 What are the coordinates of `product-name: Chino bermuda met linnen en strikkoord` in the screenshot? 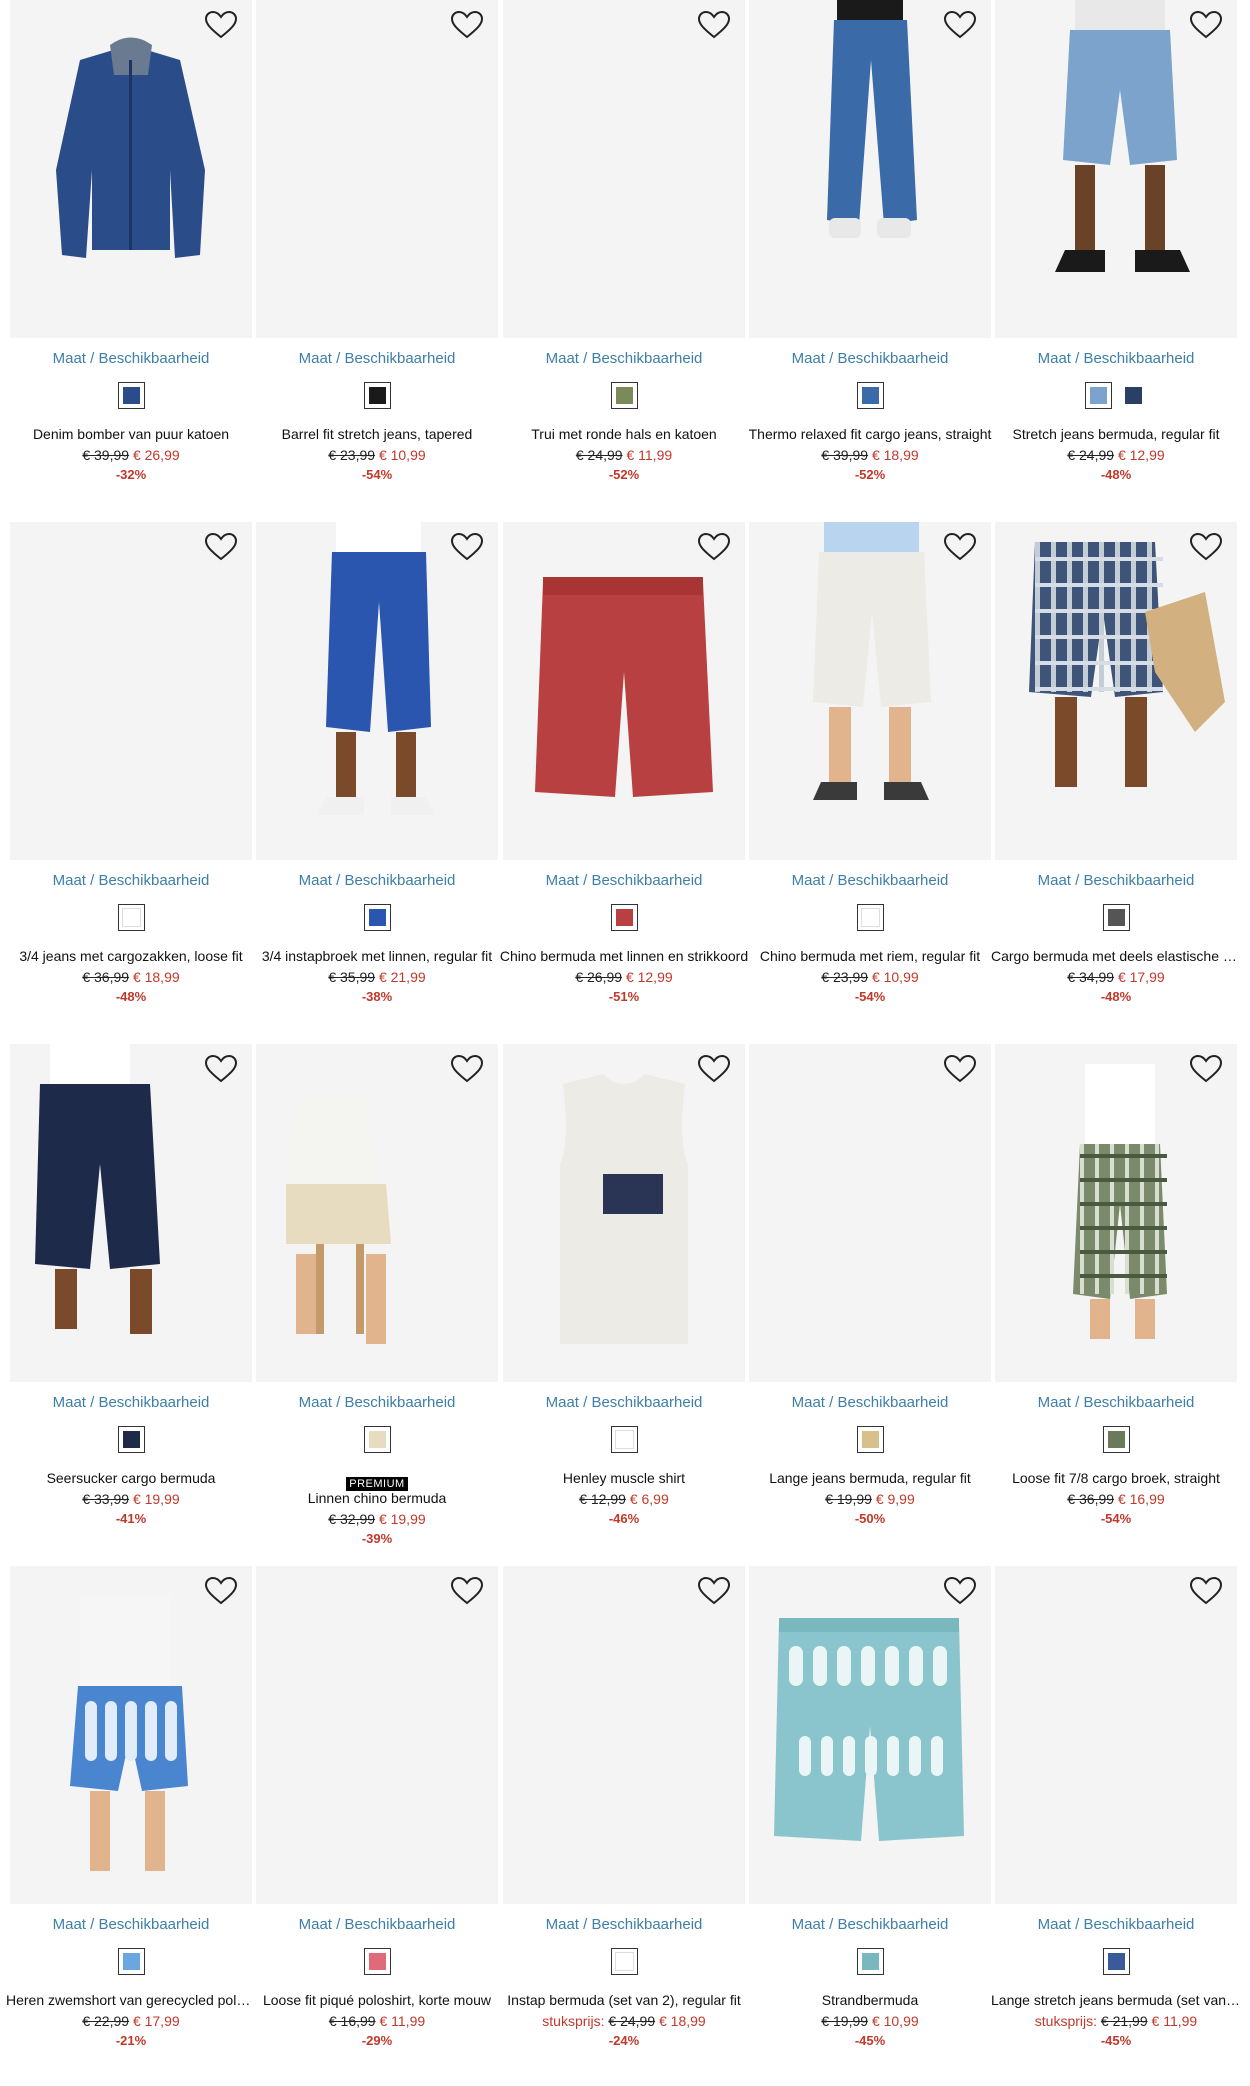 It's located at (624, 956).